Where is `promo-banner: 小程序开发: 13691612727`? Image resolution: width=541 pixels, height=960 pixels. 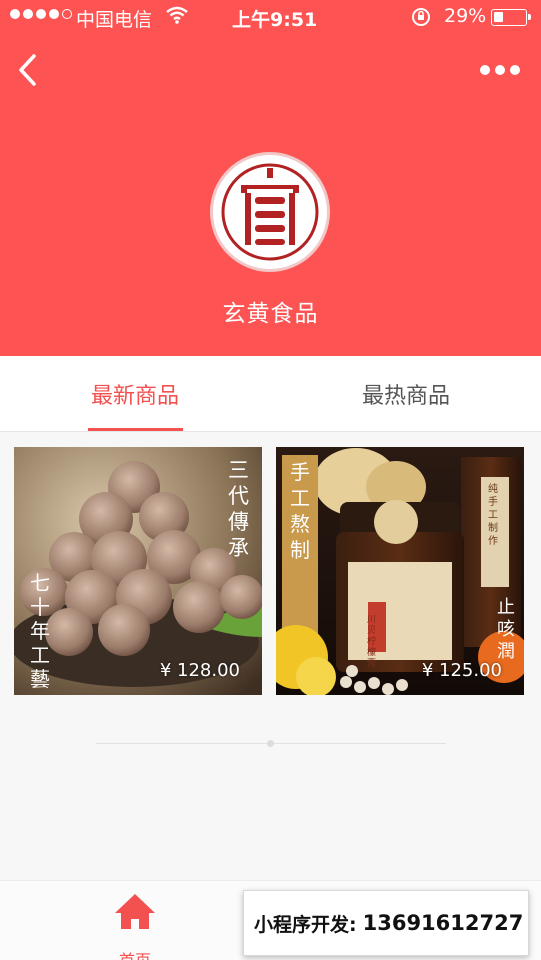
promo-banner: 小程序开发: 13691612727 is located at coordinates (386, 923).